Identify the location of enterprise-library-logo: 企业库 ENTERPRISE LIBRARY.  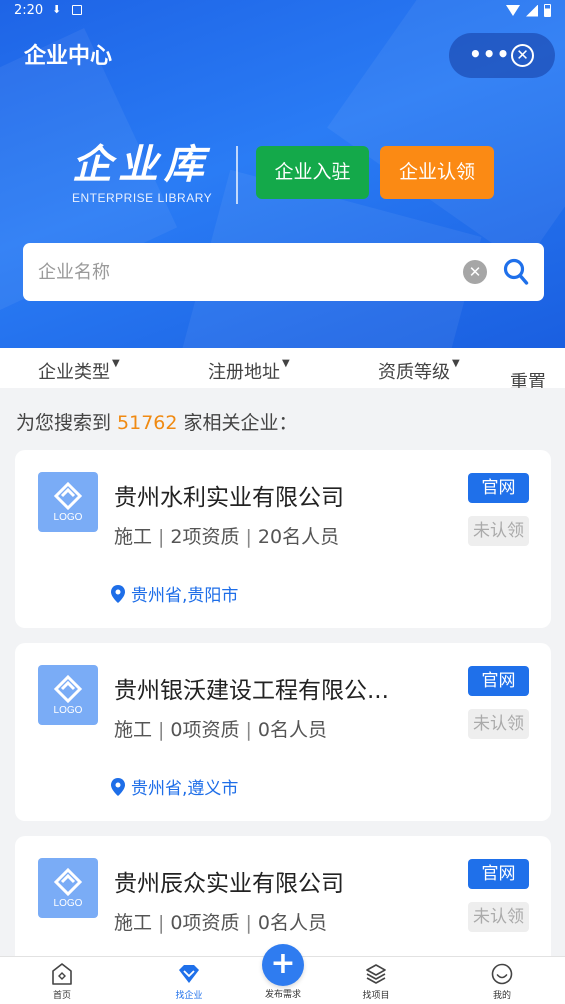
(142, 174).